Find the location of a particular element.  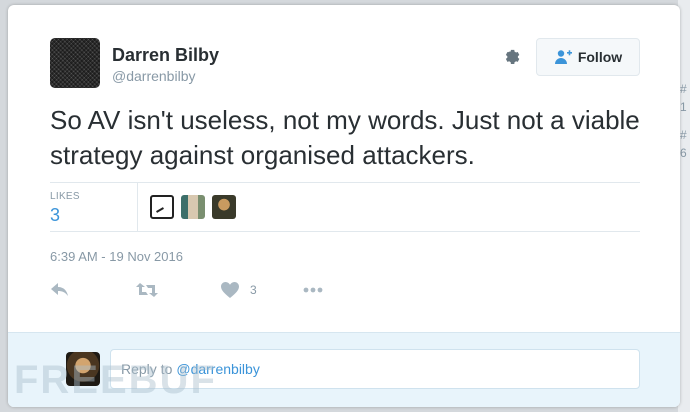

reply-icon is located at coordinates (59, 289).